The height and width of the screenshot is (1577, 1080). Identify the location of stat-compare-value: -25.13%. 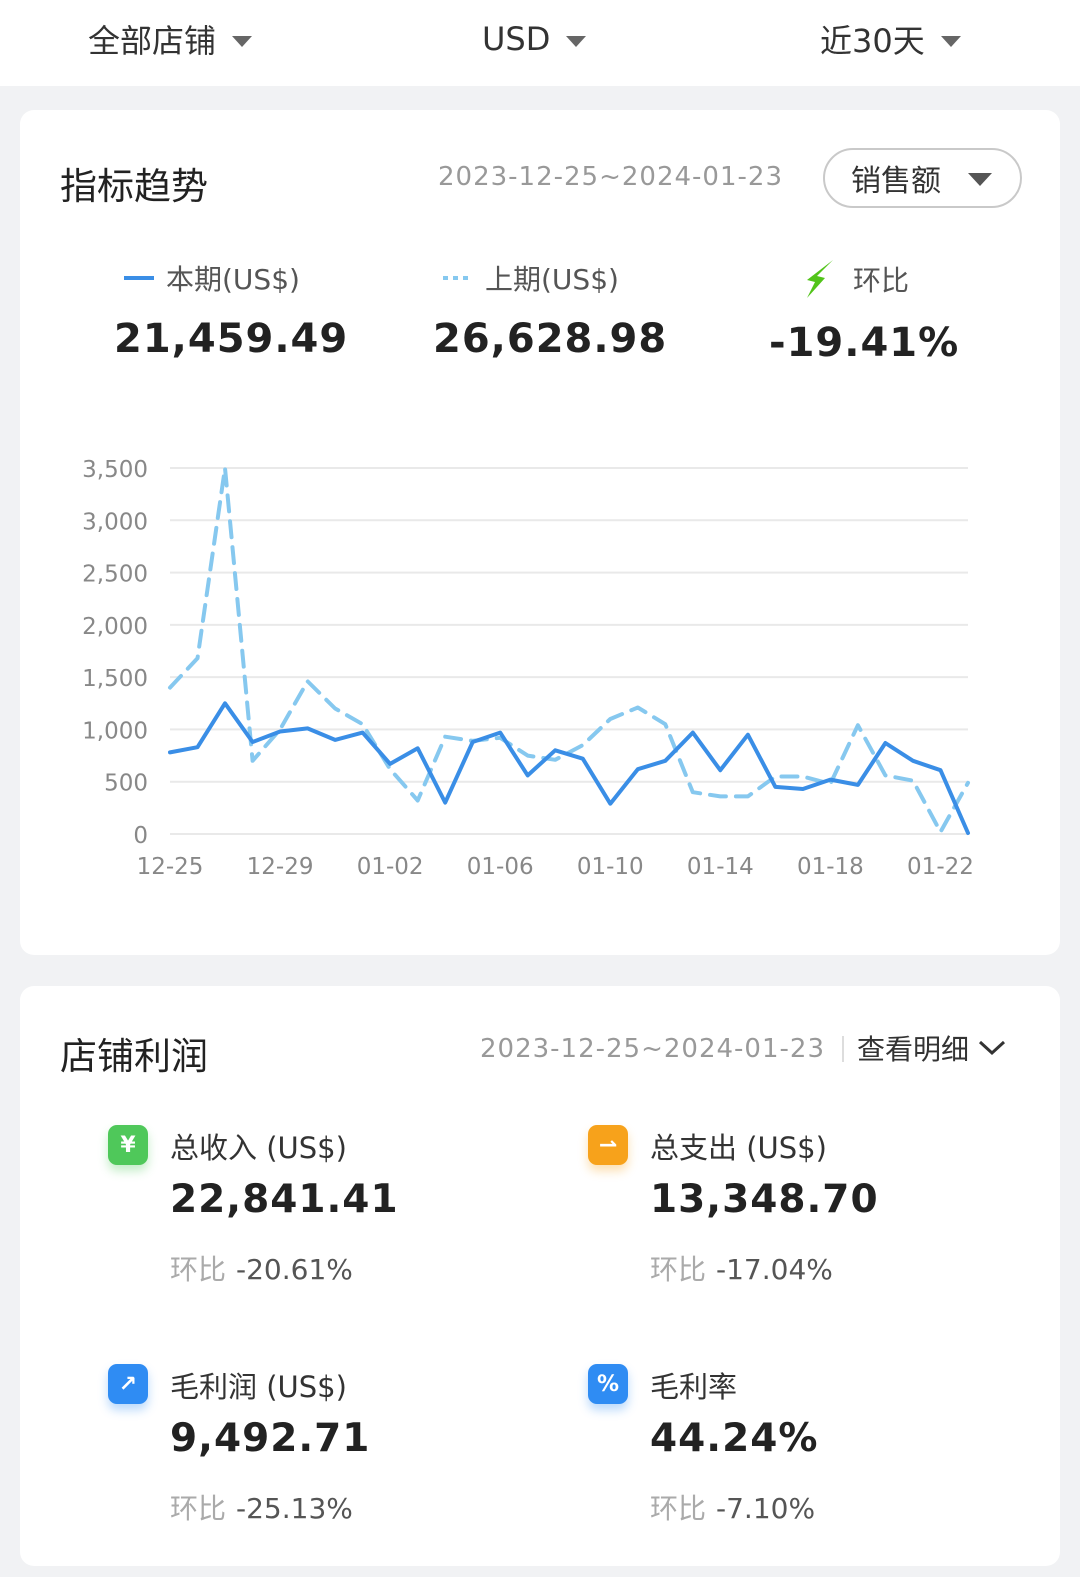
(294, 1508).